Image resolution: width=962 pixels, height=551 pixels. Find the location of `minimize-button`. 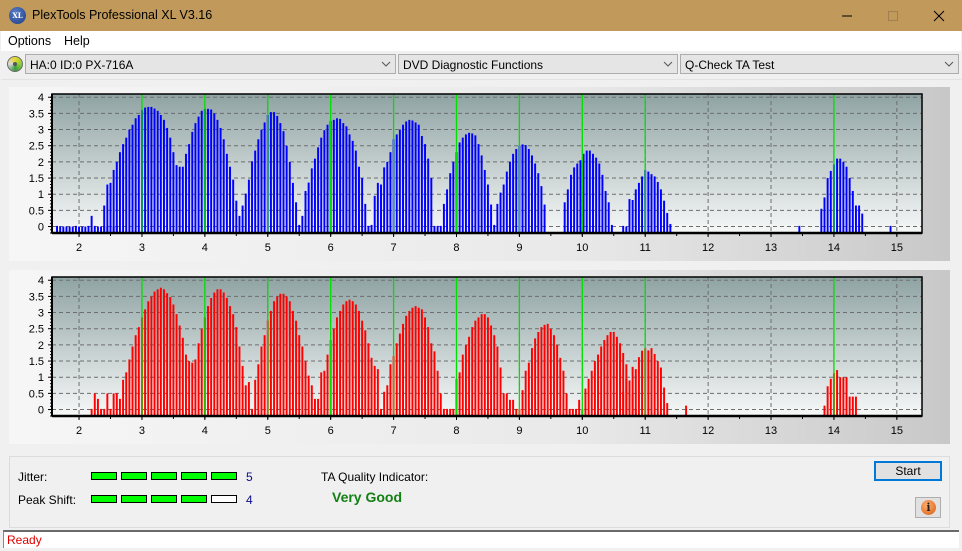

minimize-button is located at coordinates (847, 15).